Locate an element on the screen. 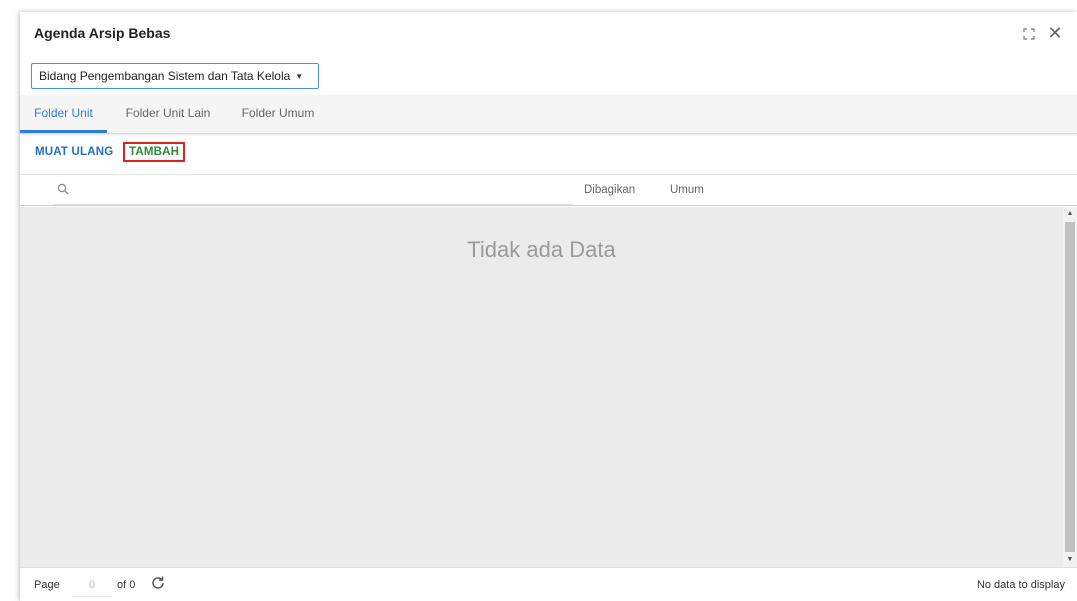 The width and height of the screenshot is (1077, 601). window-title: Agenda Arsip Bebas is located at coordinates (102, 33).